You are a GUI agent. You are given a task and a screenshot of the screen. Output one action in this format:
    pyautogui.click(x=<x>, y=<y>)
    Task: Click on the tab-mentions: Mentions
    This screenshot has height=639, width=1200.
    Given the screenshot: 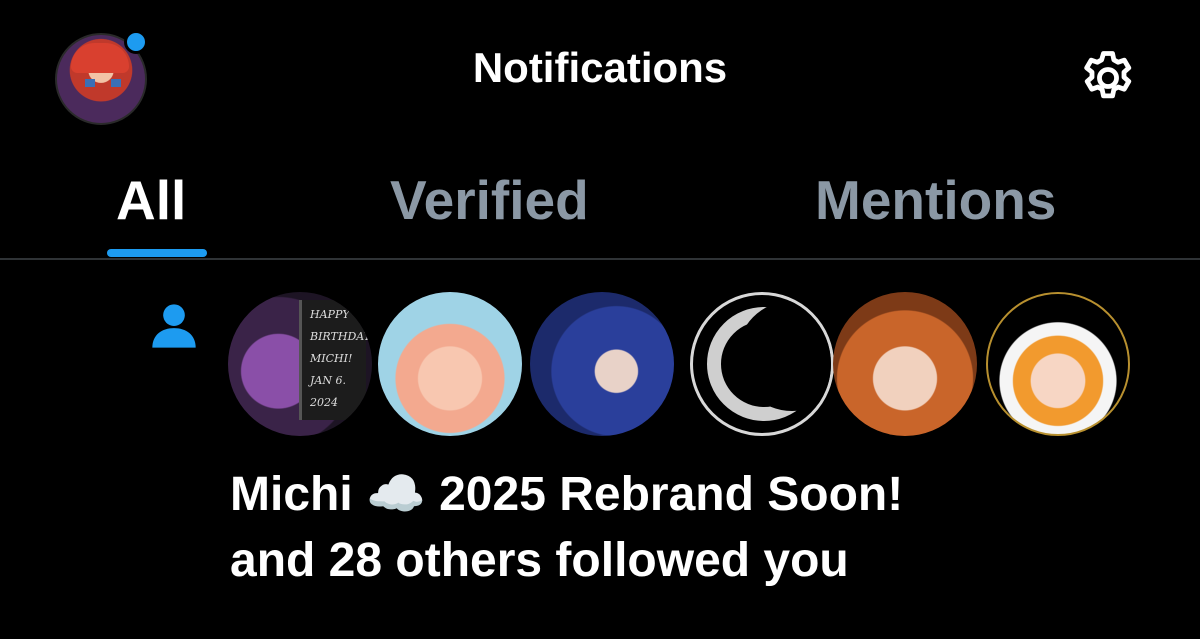 What is the action you would take?
    pyautogui.click(x=935, y=200)
    